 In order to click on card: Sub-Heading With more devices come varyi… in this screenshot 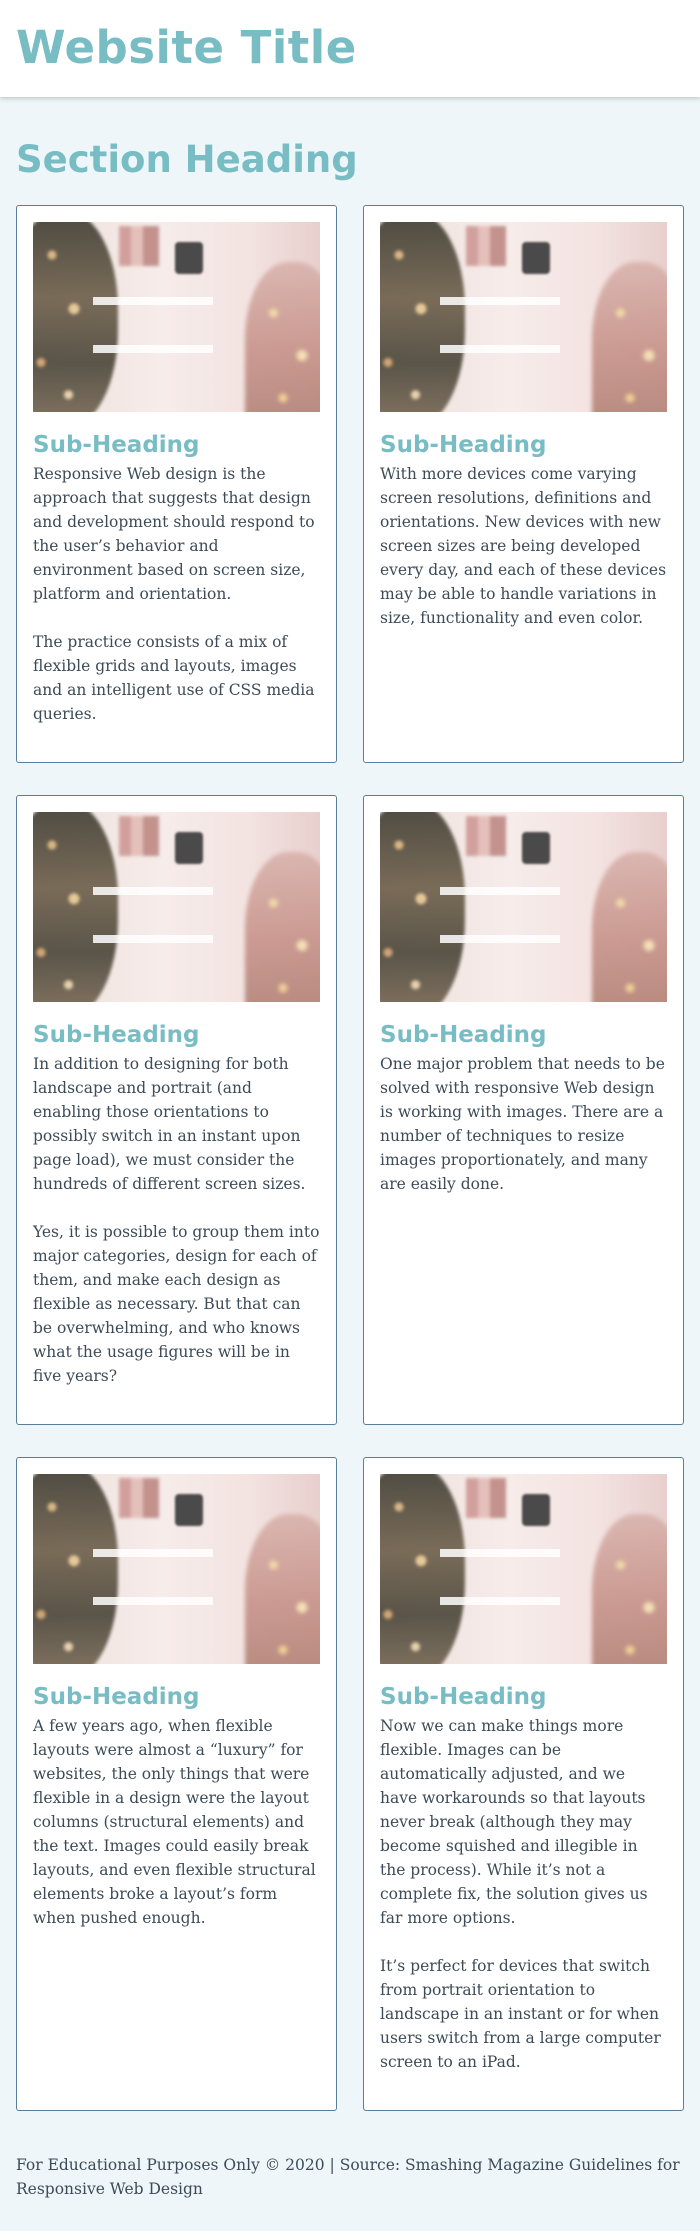, I will do `click(523, 484)`.